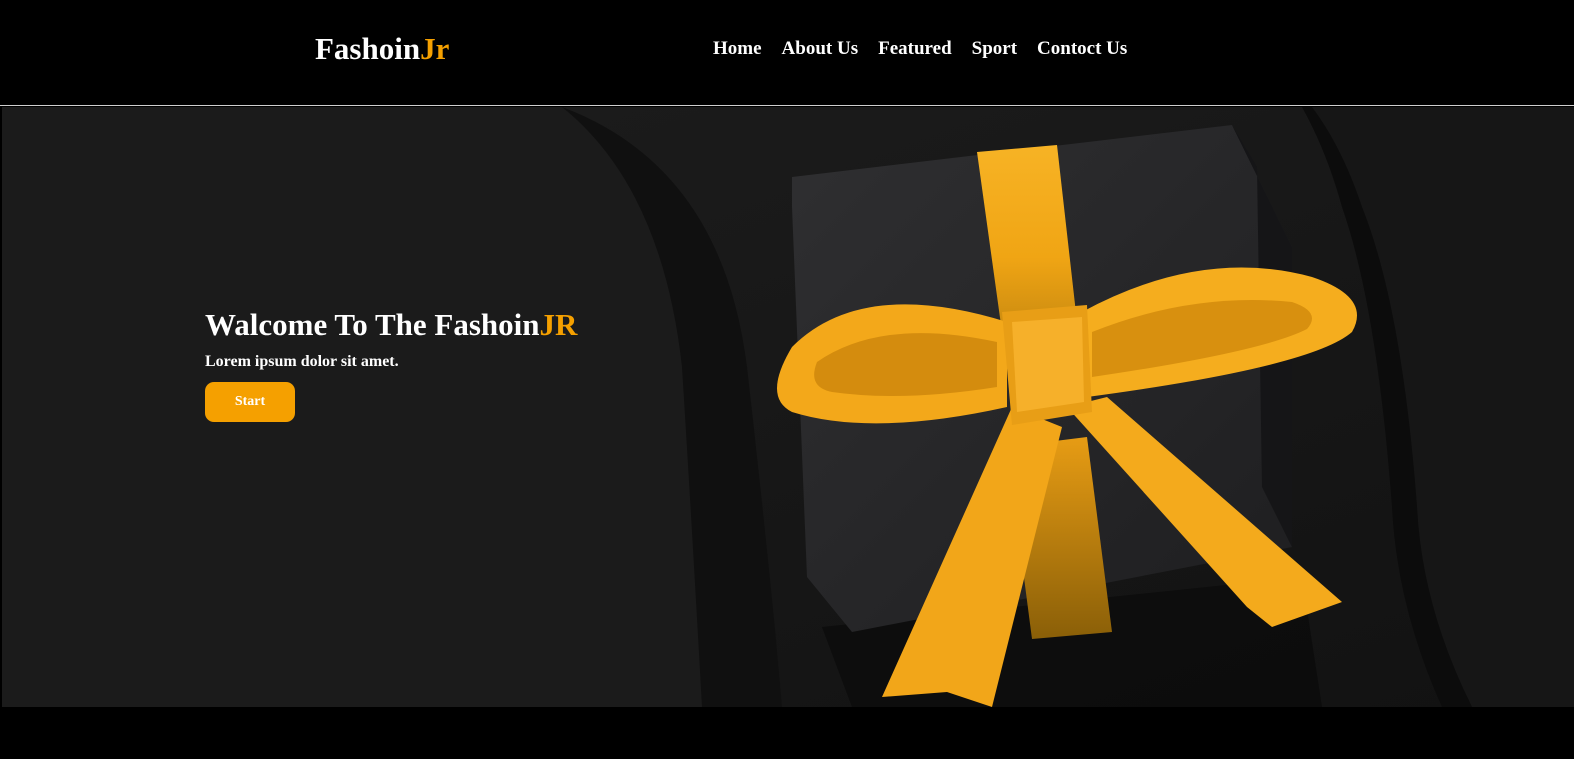 The height and width of the screenshot is (759, 1574). What do you see at coordinates (994, 49) in the screenshot?
I see `nav-link-sport: Sport` at bounding box center [994, 49].